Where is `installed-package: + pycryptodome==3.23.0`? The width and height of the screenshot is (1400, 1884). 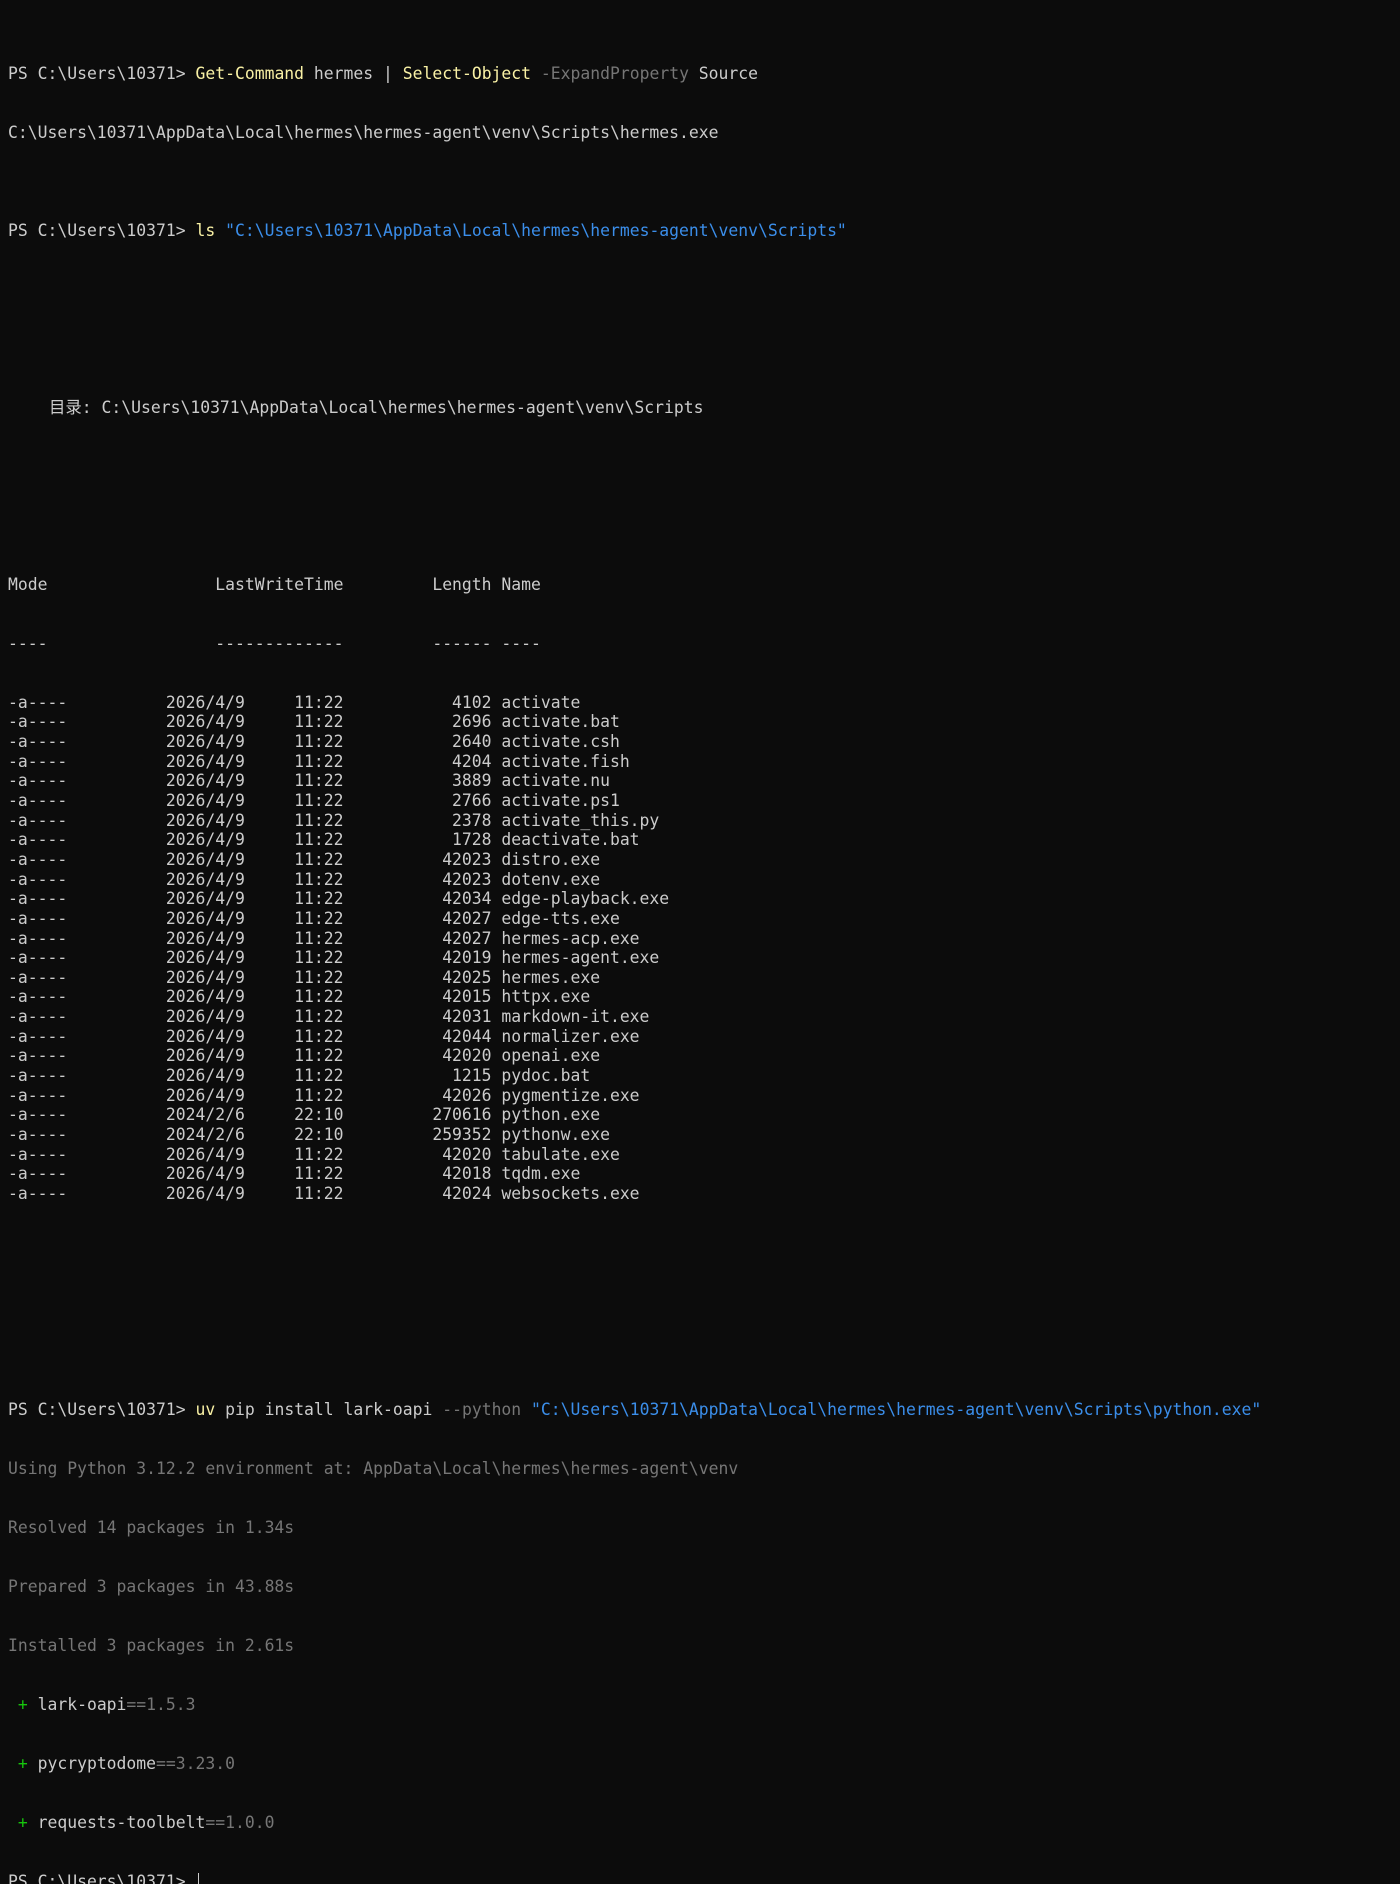
installed-package: + pycryptodome==3.23.0 is located at coordinates (704, 1764).